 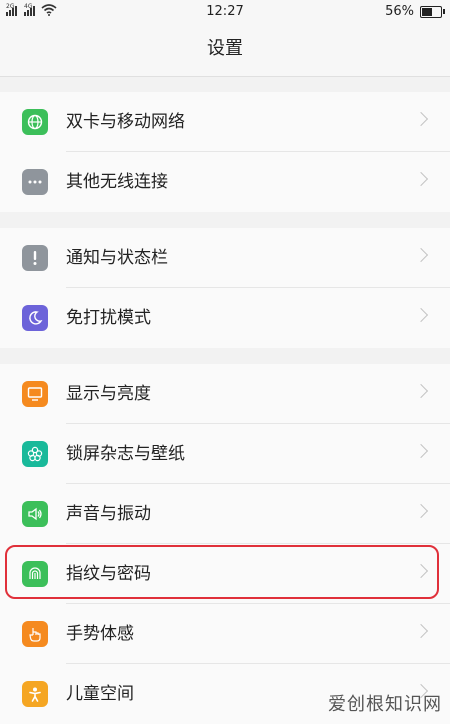 What do you see at coordinates (225, 122) in the screenshot?
I see `settings-item-dual-sim-network: 双卡与移动网络` at bounding box center [225, 122].